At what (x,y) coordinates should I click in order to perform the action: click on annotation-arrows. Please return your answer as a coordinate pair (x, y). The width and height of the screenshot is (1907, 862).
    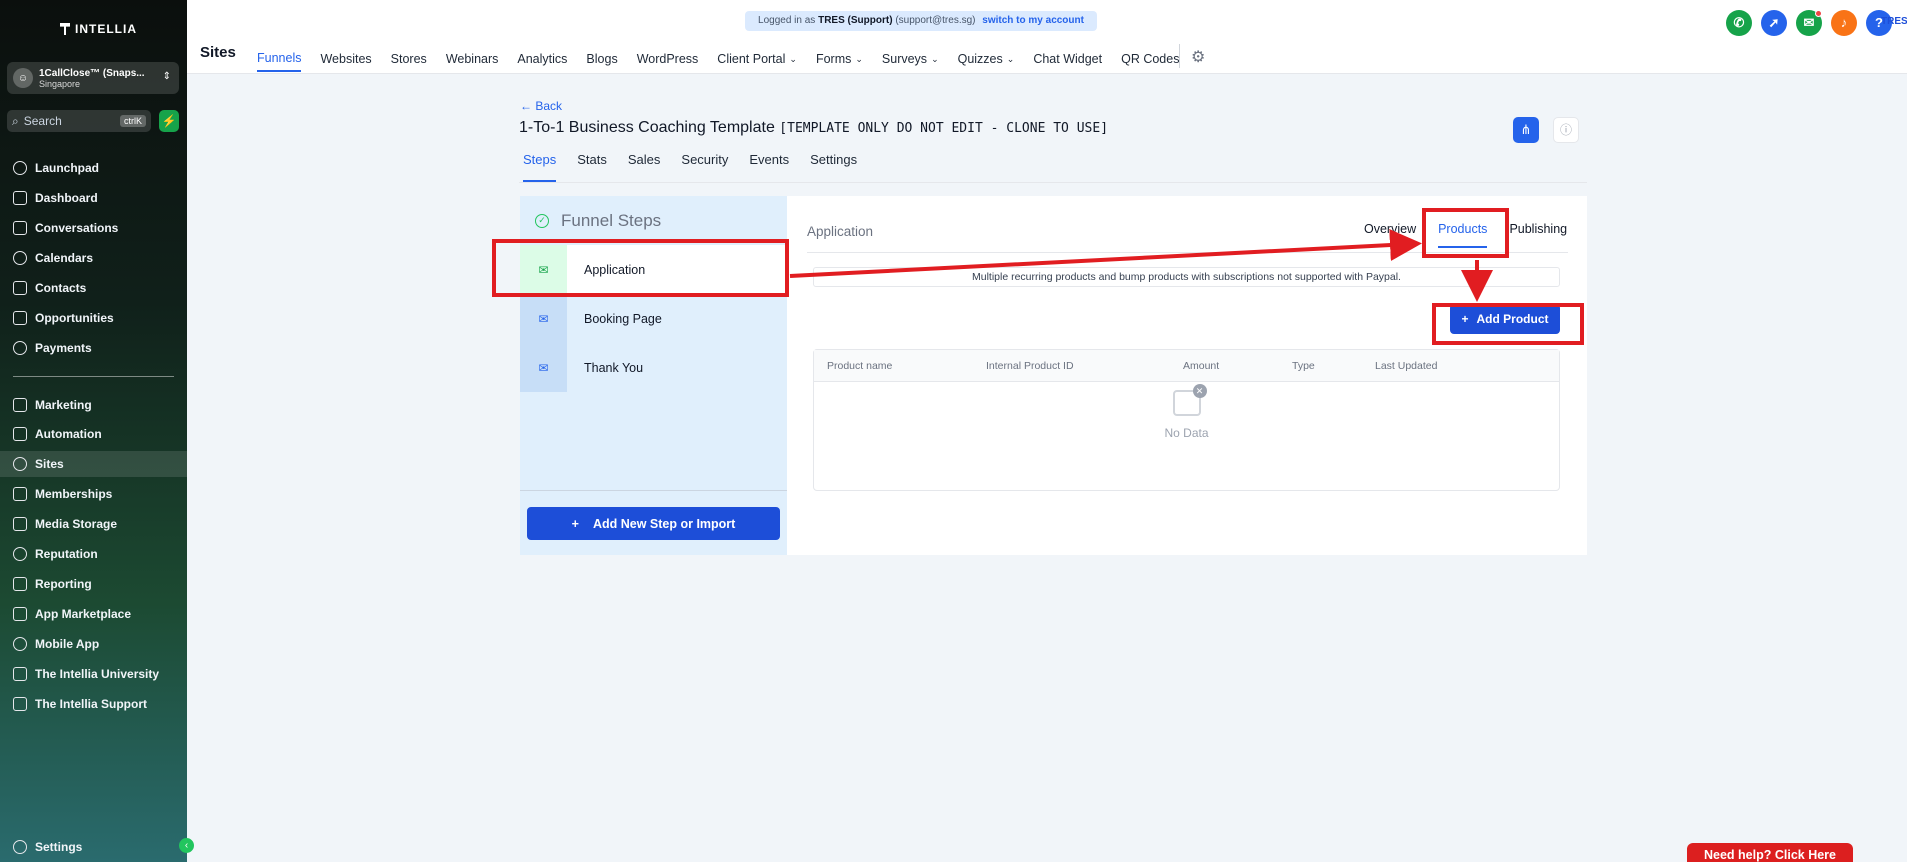
    Looking at the image, I should click on (1141, 265).